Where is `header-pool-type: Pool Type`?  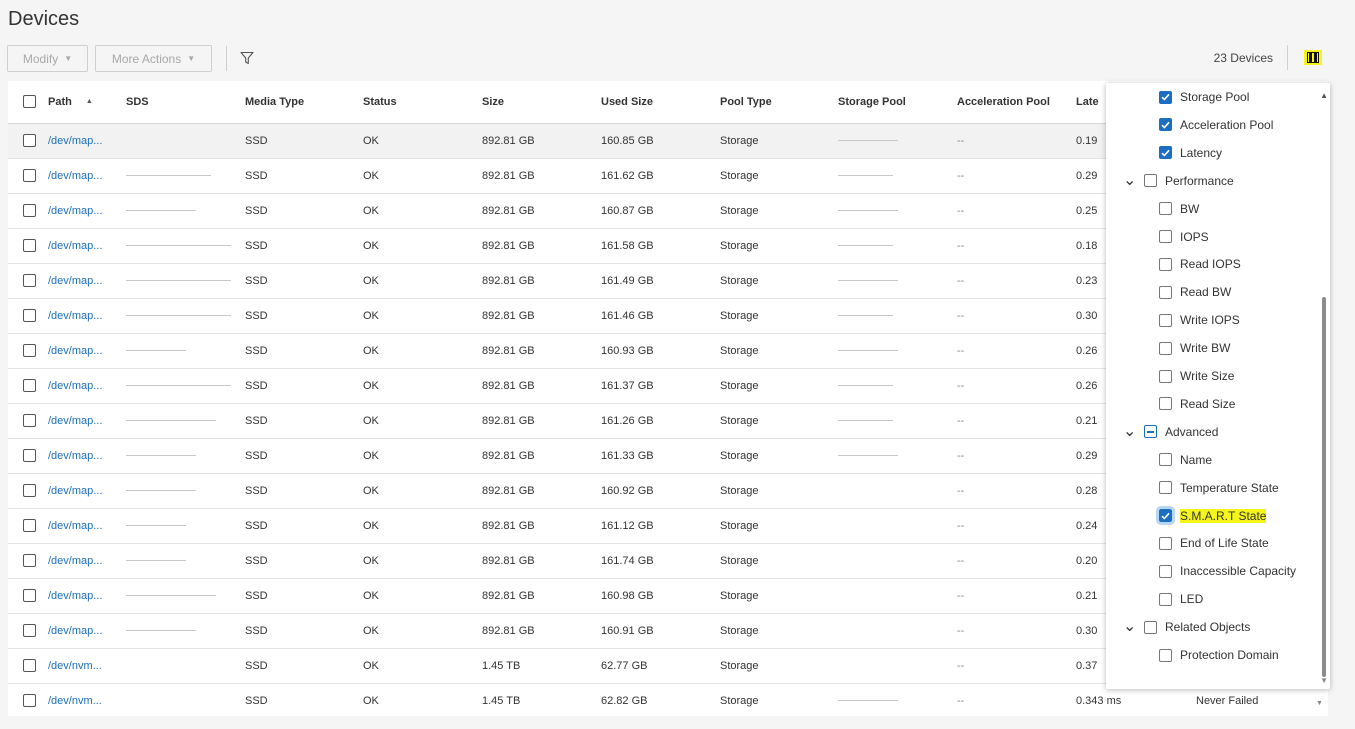
header-pool-type: Pool Type is located at coordinates (779, 102).